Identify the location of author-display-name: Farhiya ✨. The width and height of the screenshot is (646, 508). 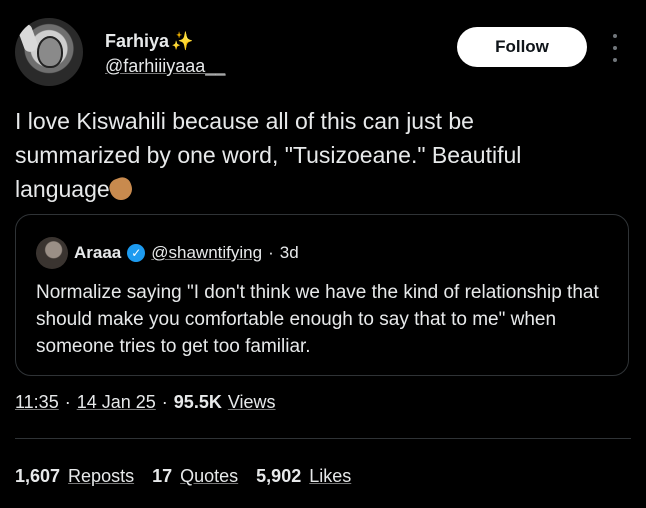
(165, 41).